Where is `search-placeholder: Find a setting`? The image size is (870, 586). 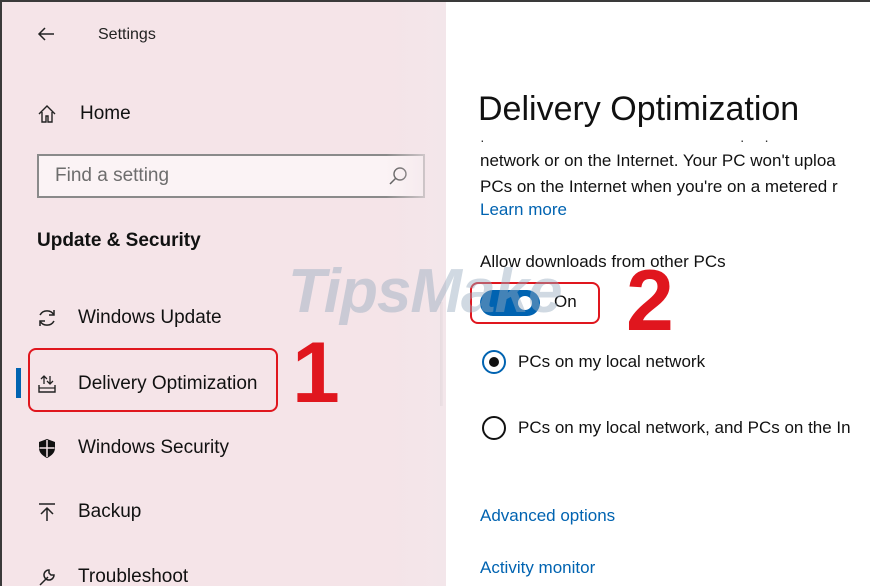
search-placeholder: Find a setting is located at coordinates (112, 175).